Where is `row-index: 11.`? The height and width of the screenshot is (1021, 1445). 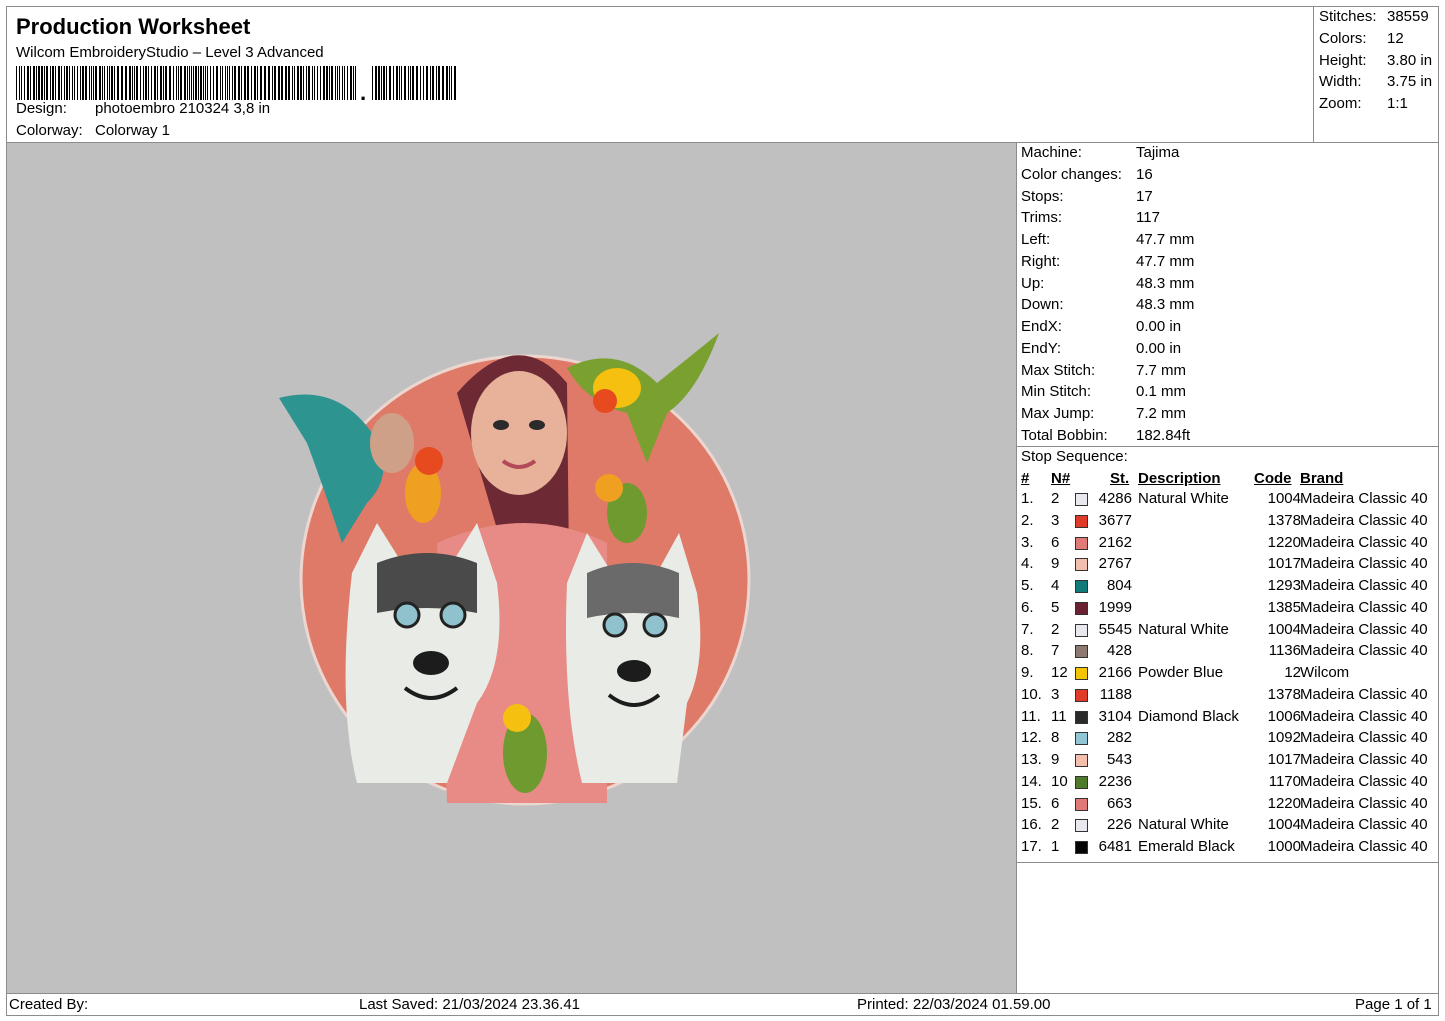 row-index: 11. is located at coordinates (1031, 716).